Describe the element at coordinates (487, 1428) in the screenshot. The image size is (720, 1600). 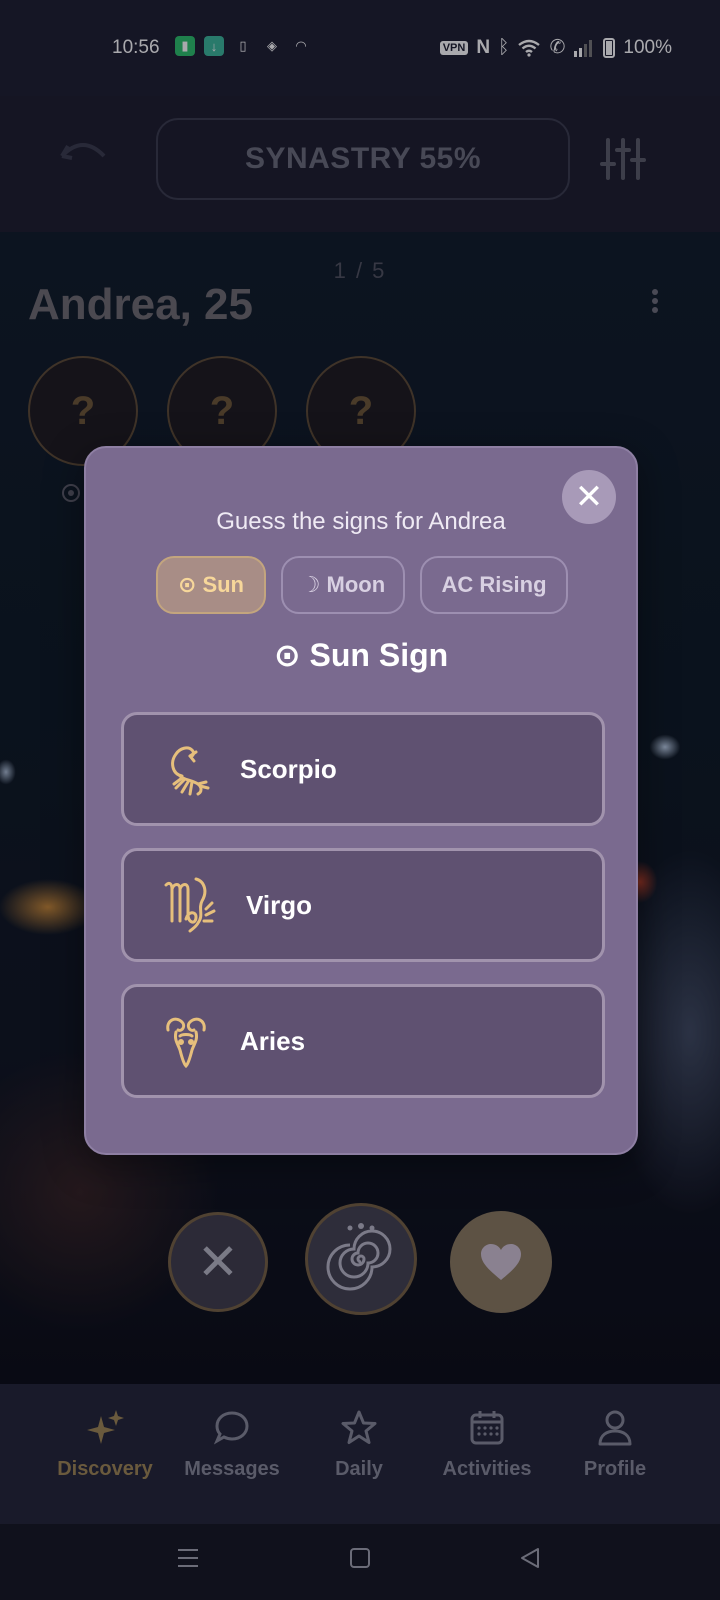
I see `calendar-icon` at that location.